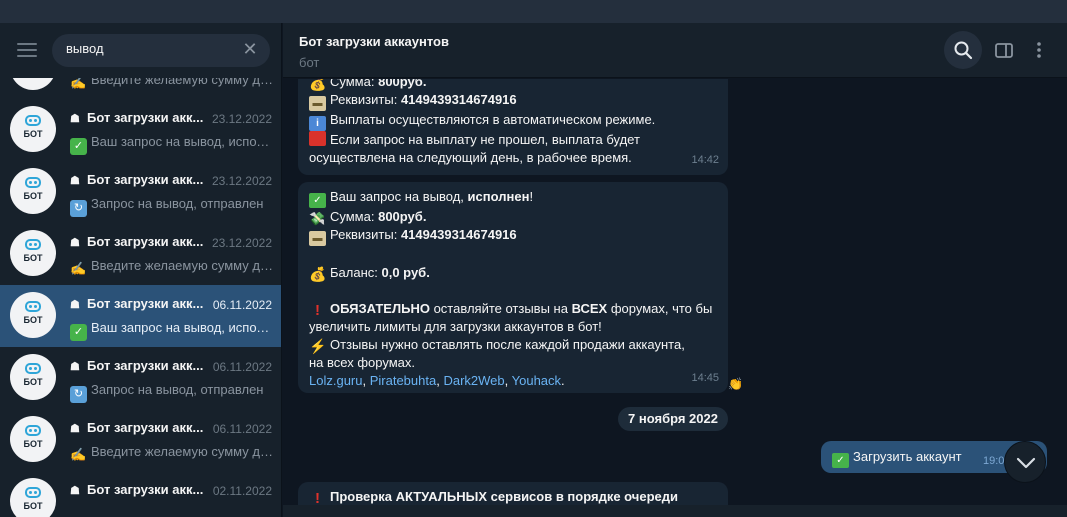  I want to click on date-separator: 7 ноября 2022, so click(673, 419).